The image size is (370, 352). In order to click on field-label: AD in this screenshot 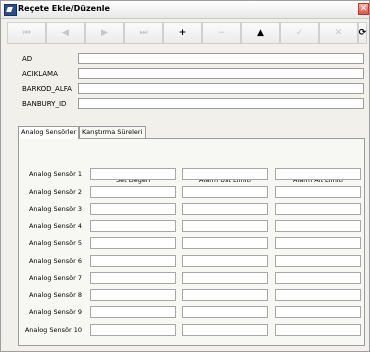, I will do `click(27, 59)`.